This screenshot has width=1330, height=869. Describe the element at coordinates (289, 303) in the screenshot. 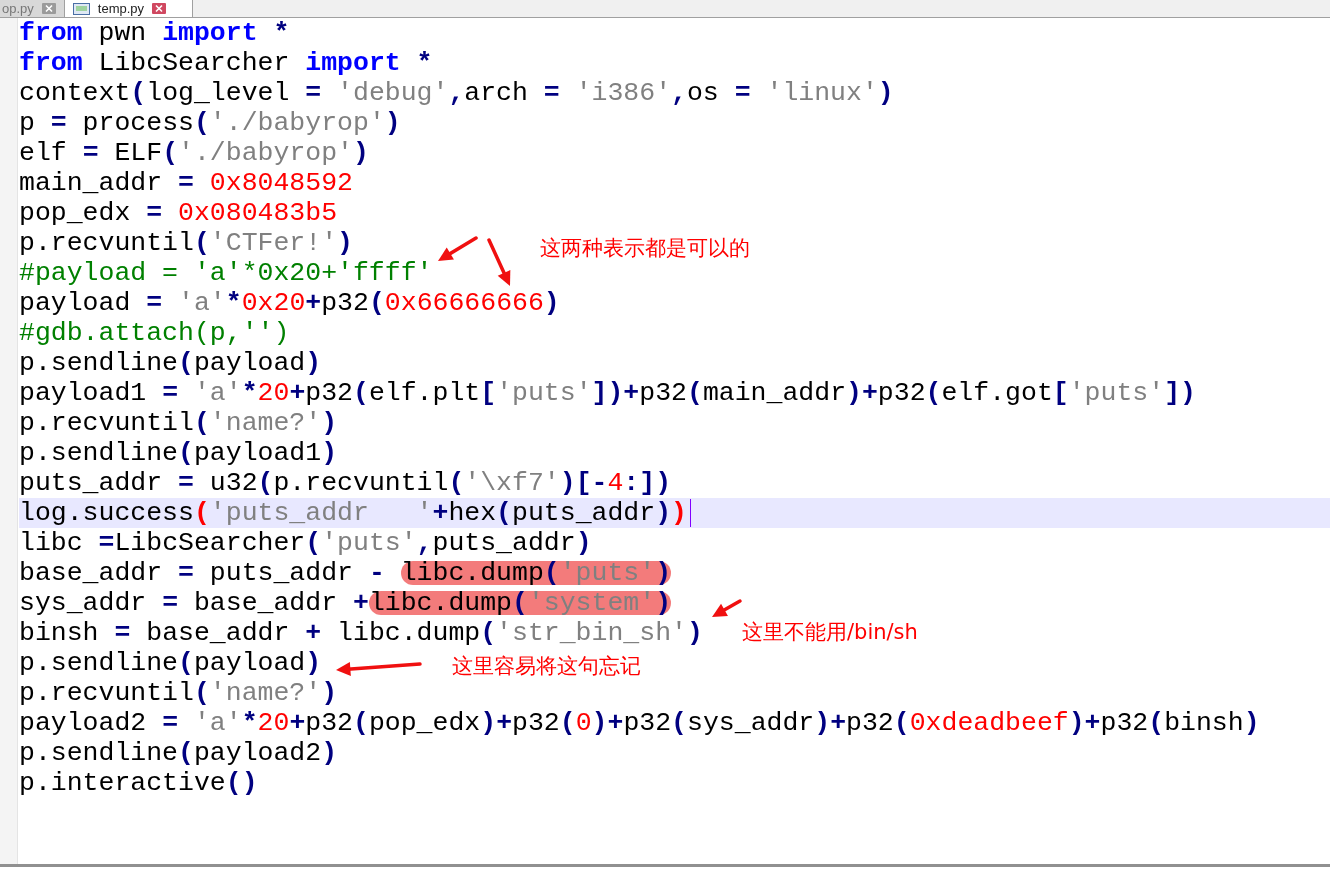

I see `code-line: payload = 'a'*0x20+p32(0x66666666)` at that location.